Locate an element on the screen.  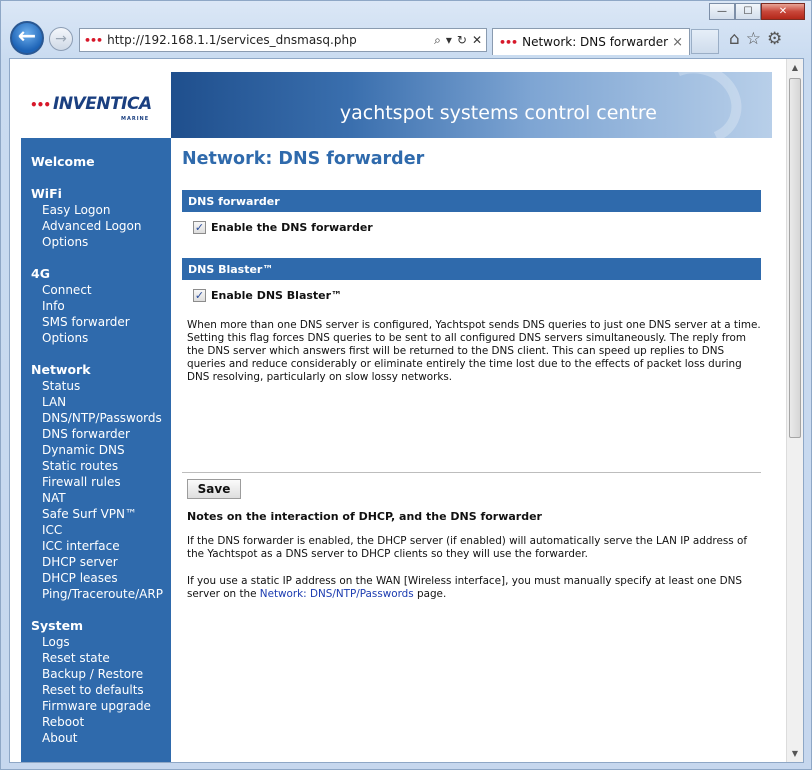
minimize-button: — is located at coordinates (722, 11).